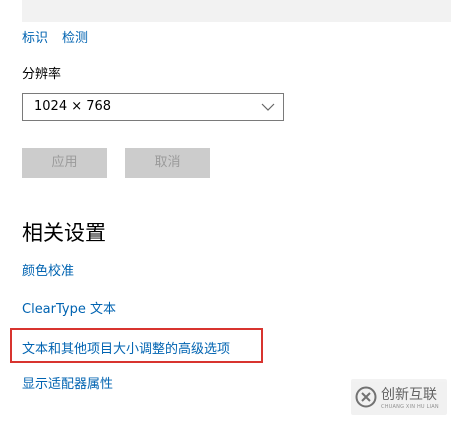 The height and width of the screenshot is (421, 451). What do you see at coordinates (55, 39) in the screenshot?
I see `link-row: 标识 检测` at bounding box center [55, 39].